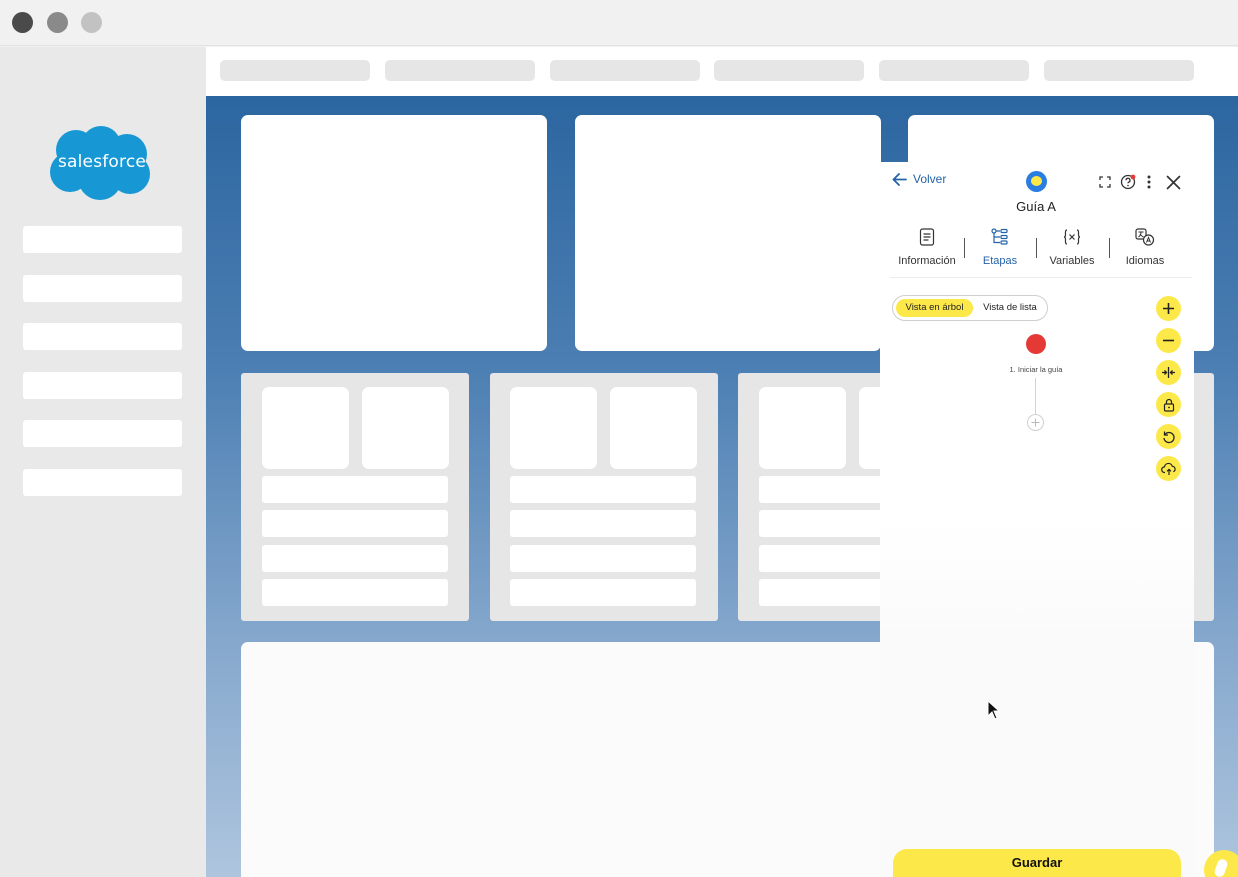  Describe the element at coordinates (927, 247) in the screenshot. I see `tab-informacion: Información` at that location.